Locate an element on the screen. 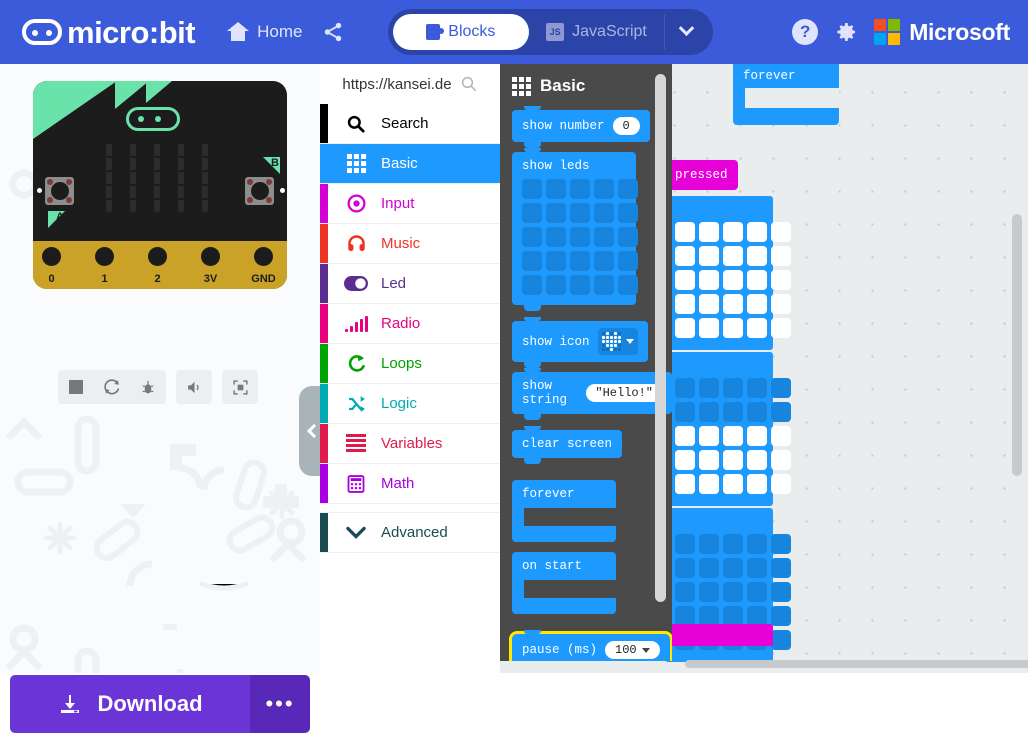 The image size is (1028, 737). sidebar-item-basic: Basic is located at coordinates (410, 164).